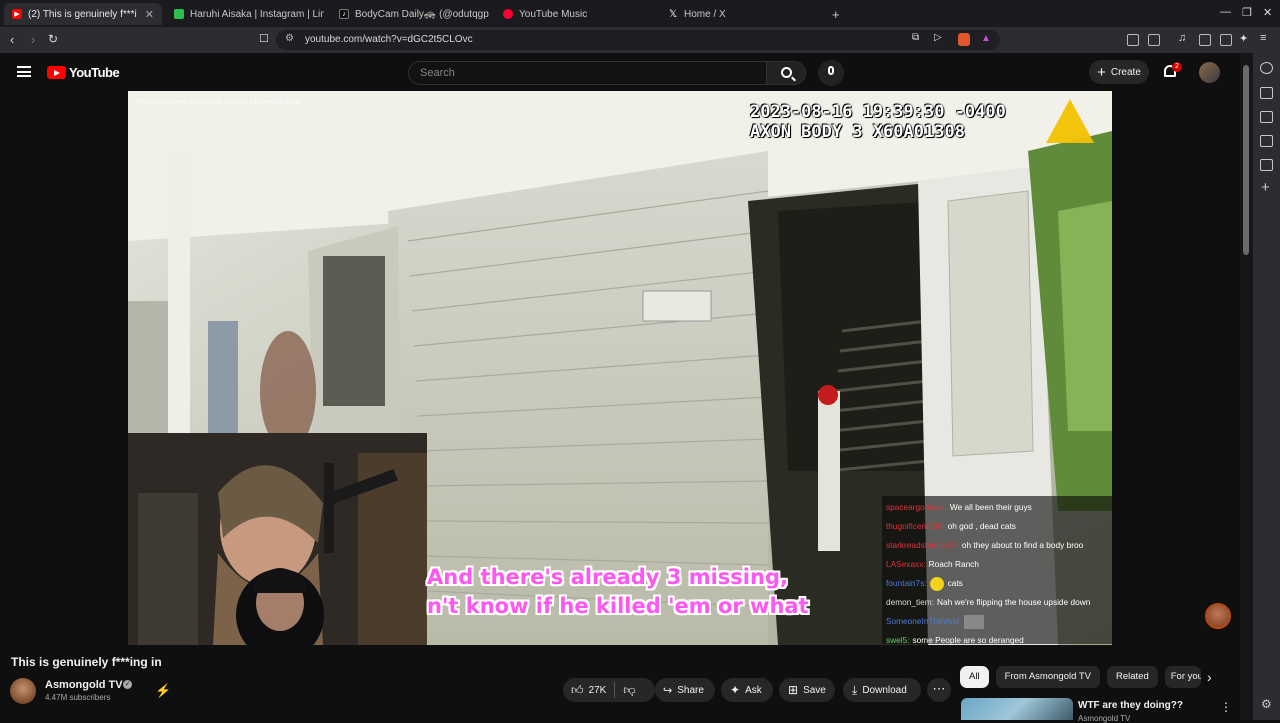  What do you see at coordinates (906, 583) in the screenshot?
I see `chat-username: fountain7s:` at bounding box center [906, 583].